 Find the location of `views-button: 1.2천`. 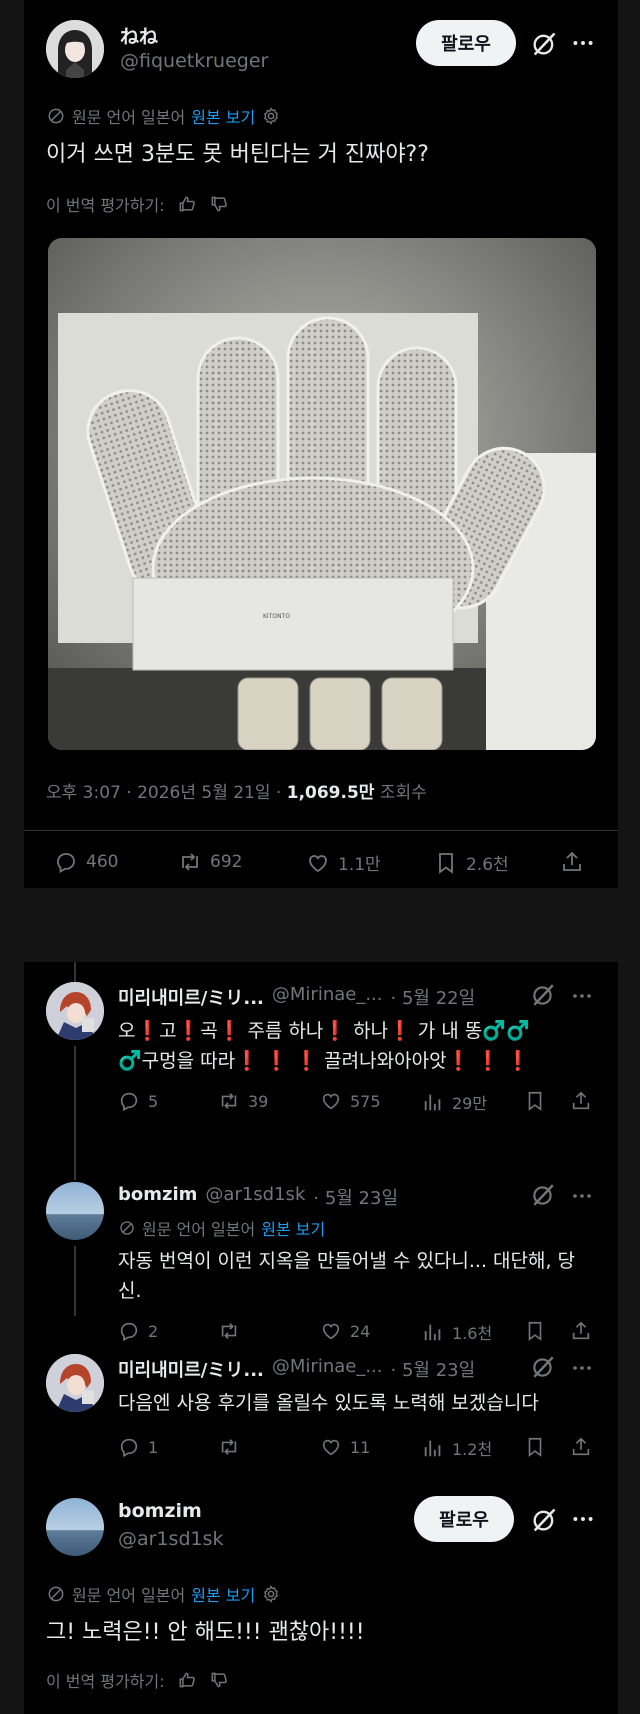

views-button: 1.2천 is located at coordinates (457, 1448).